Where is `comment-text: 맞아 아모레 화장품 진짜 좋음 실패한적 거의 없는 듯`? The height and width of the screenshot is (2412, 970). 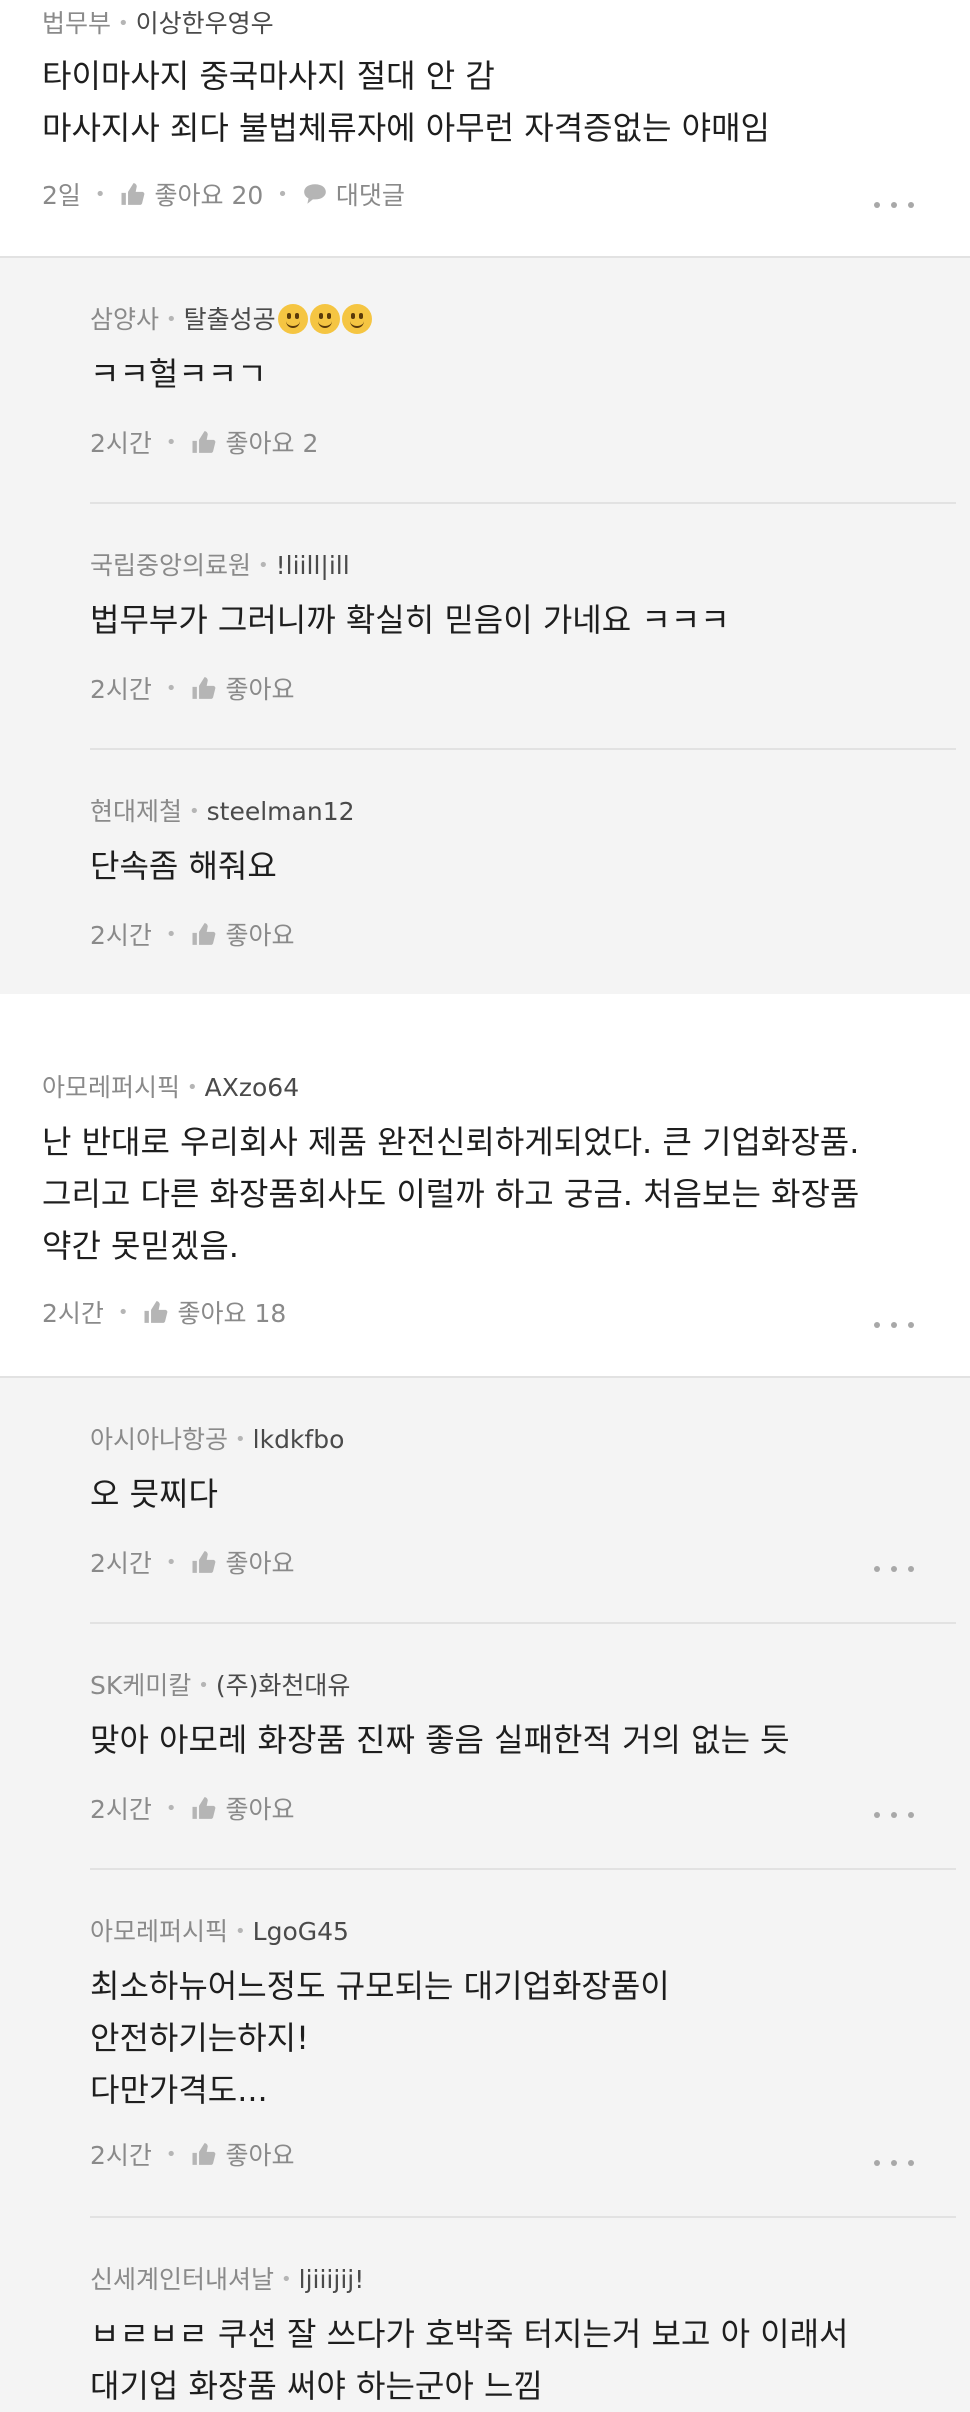
comment-text: 맞아 아모레 화장품 진짜 좋음 실패한적 거의 없는 듯 is located at coordinates (440, 1740).